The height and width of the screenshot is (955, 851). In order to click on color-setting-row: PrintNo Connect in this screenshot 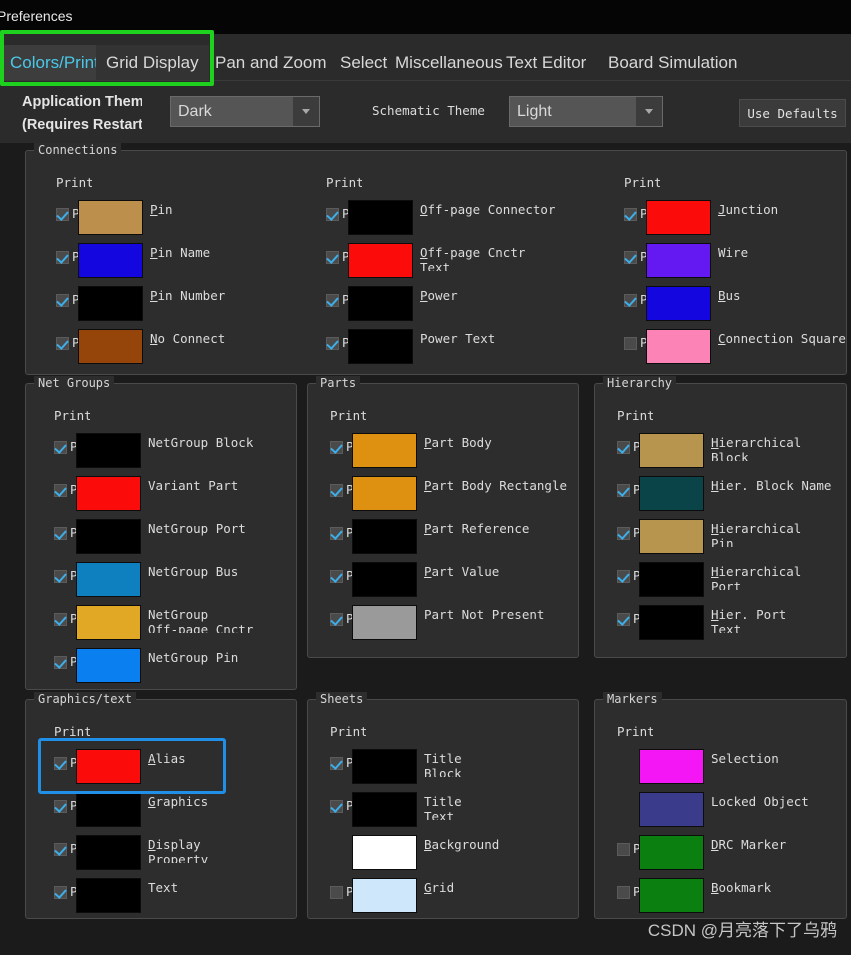, I will do `click(188, 347)`.